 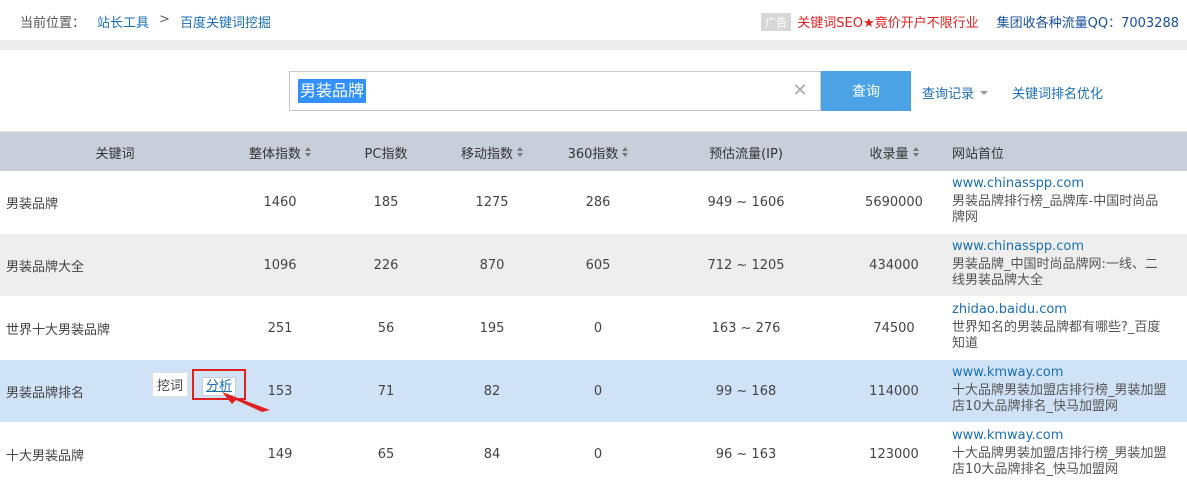 I want to click on ad-area: 广告 关键词SEO★竟价开户不限行业 集团收各种流量QQ：7003288, so click(x=970, y=21).